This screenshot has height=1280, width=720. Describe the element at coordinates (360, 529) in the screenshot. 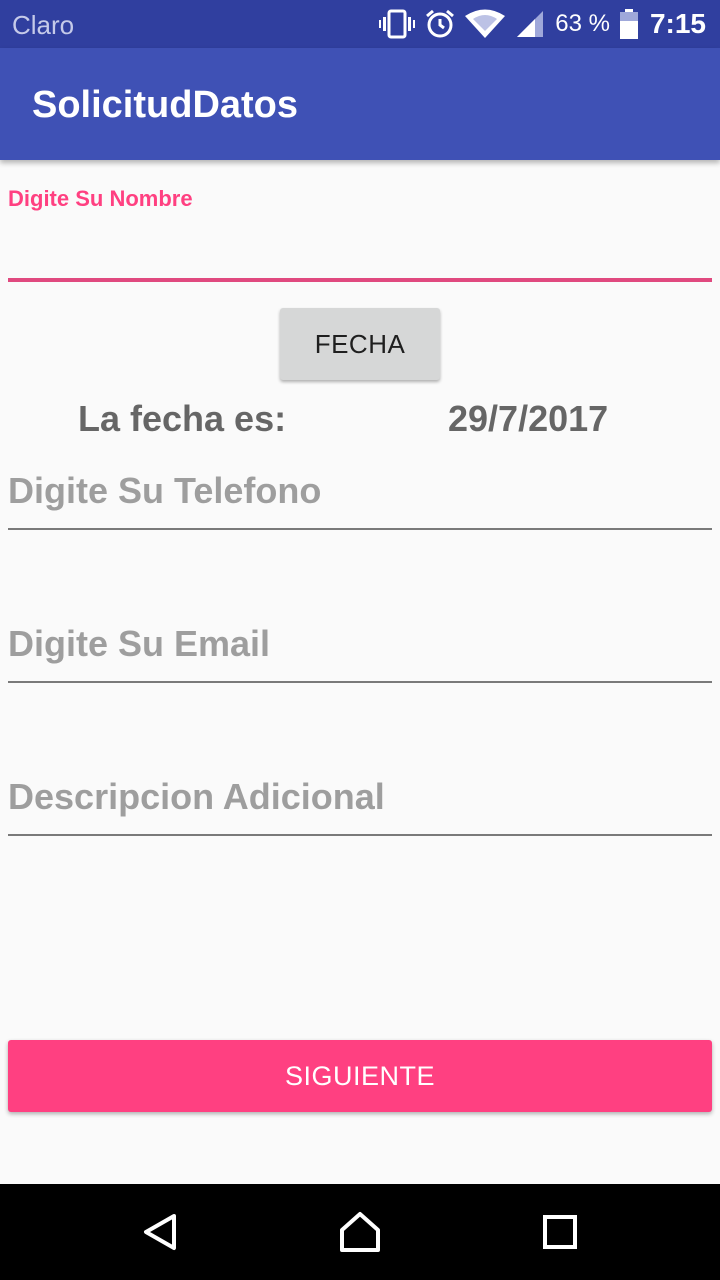

I see `telefono-underline` at that location.